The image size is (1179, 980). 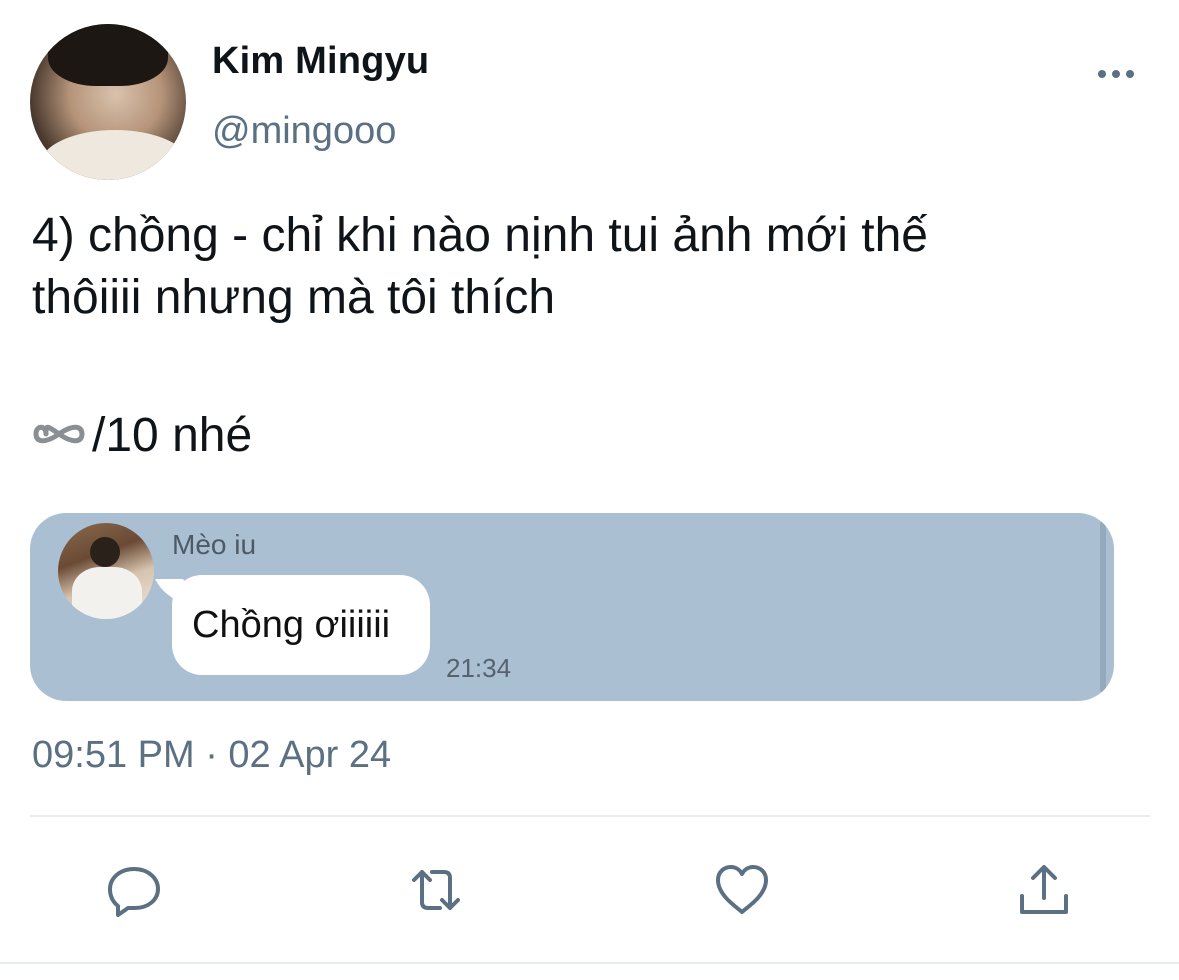 What do you see at coordinates (108, 55) in the screenshot?
I see `avatar-hair-shape` at bounding box center [108, 55].